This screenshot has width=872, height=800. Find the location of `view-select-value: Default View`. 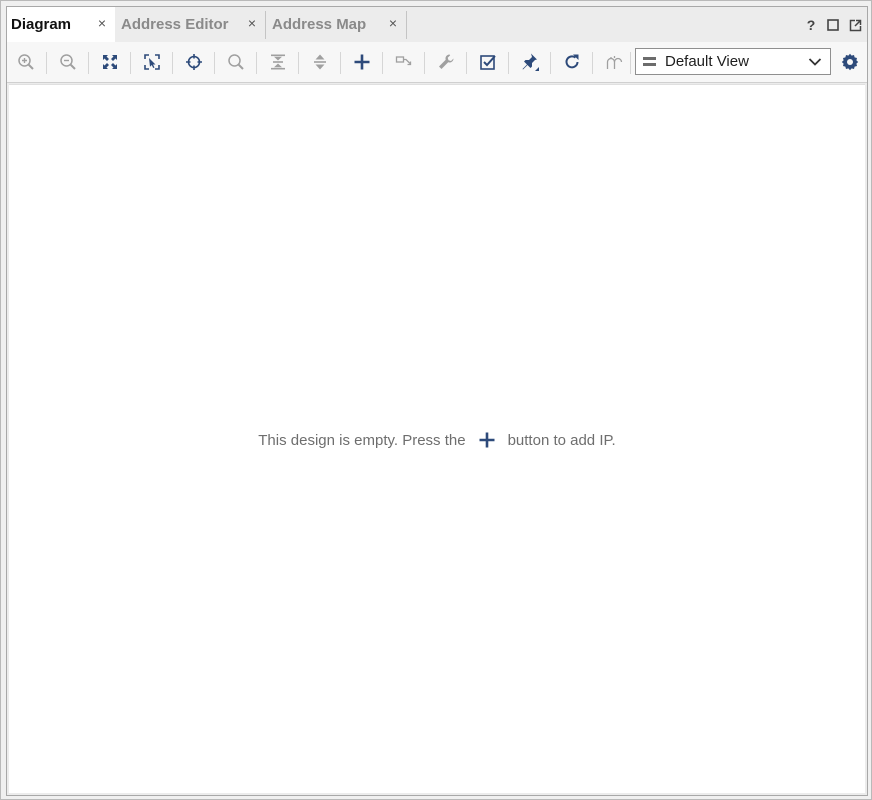

view-select-value: Default View is located at coordinates (707, 61).